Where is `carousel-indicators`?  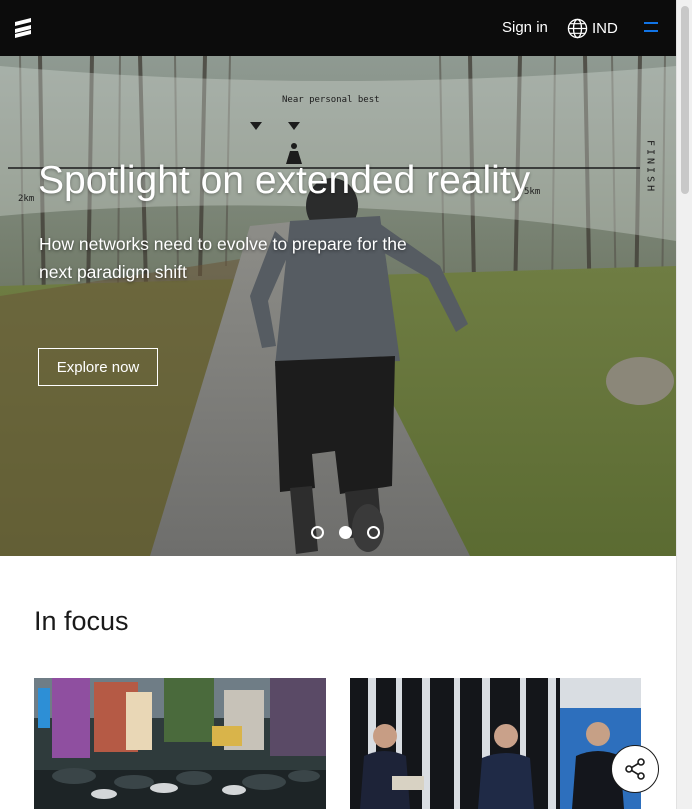
carousel-indicators is located at coordinates (345, 532).